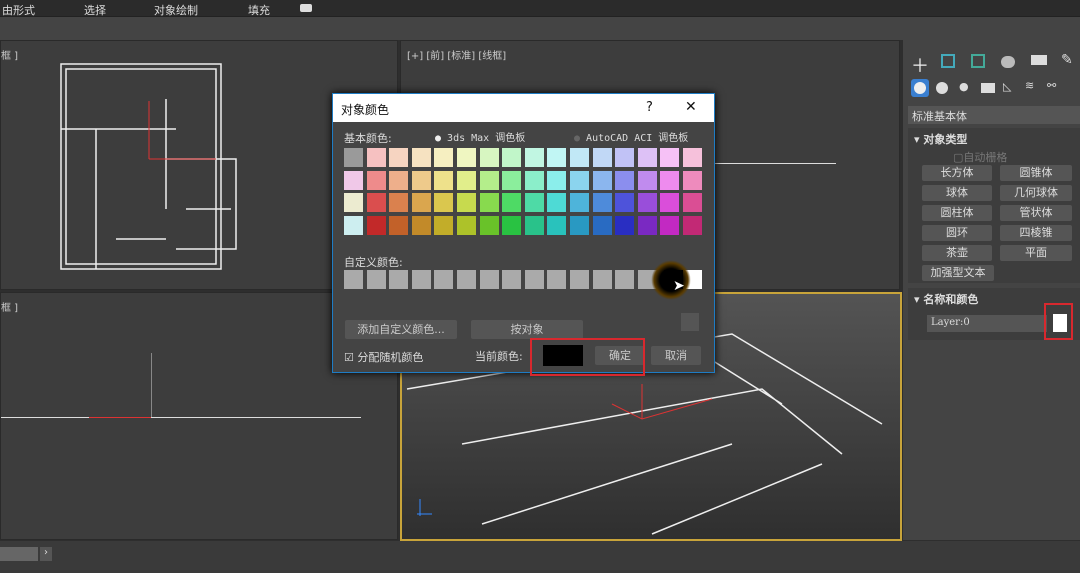 This screenshot has width=1080, height=573. What do you see at coordinates (259, 10) in the screenshot?
I see `menu-populate: 填充` at bounding box center [259, 10].